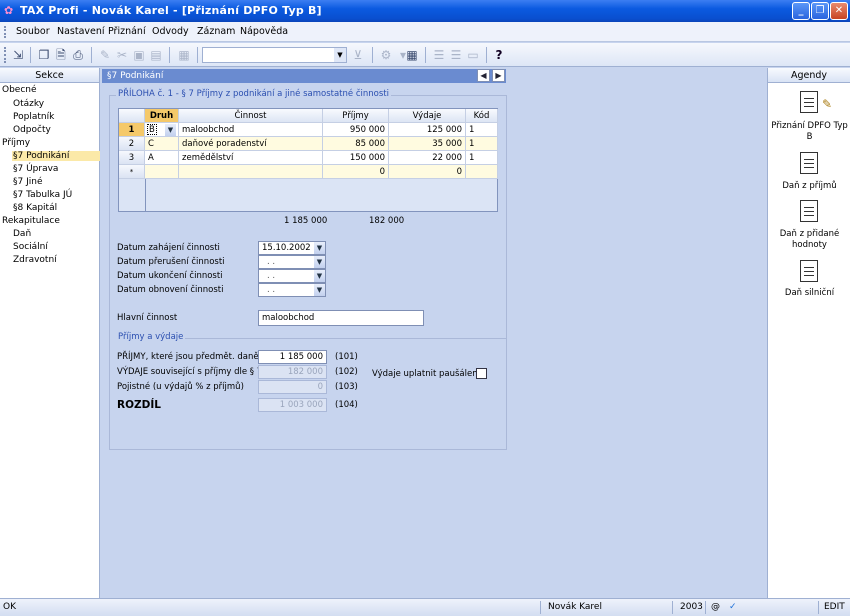 This screenshot has width=850, height=616. Describe the element at coordinates (498, 75) in the screenshot. I see `next-arrow-icon: ▶` at that location.